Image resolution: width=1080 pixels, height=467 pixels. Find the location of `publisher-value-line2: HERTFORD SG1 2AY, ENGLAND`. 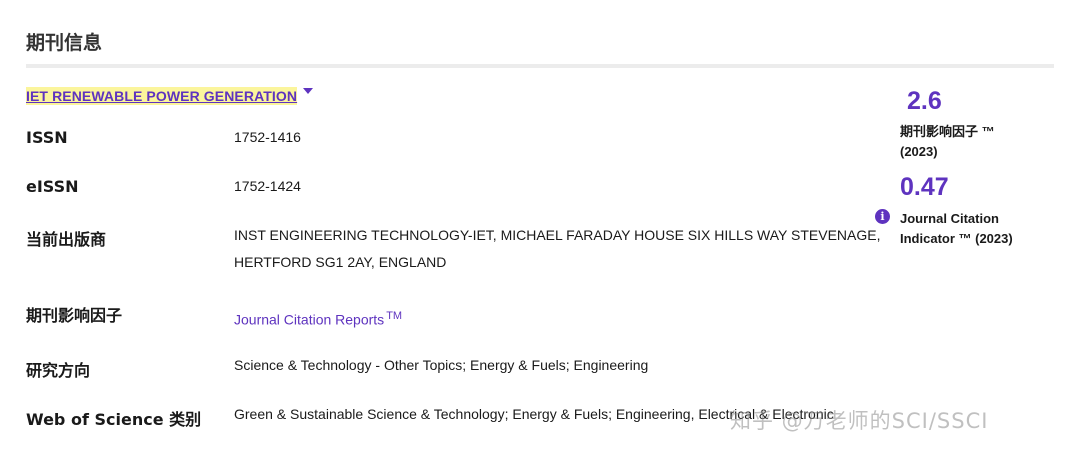

publisher-value-line2: HERTFORD SG1 2AY, ENGLAND is located at coordinates (340, 262).